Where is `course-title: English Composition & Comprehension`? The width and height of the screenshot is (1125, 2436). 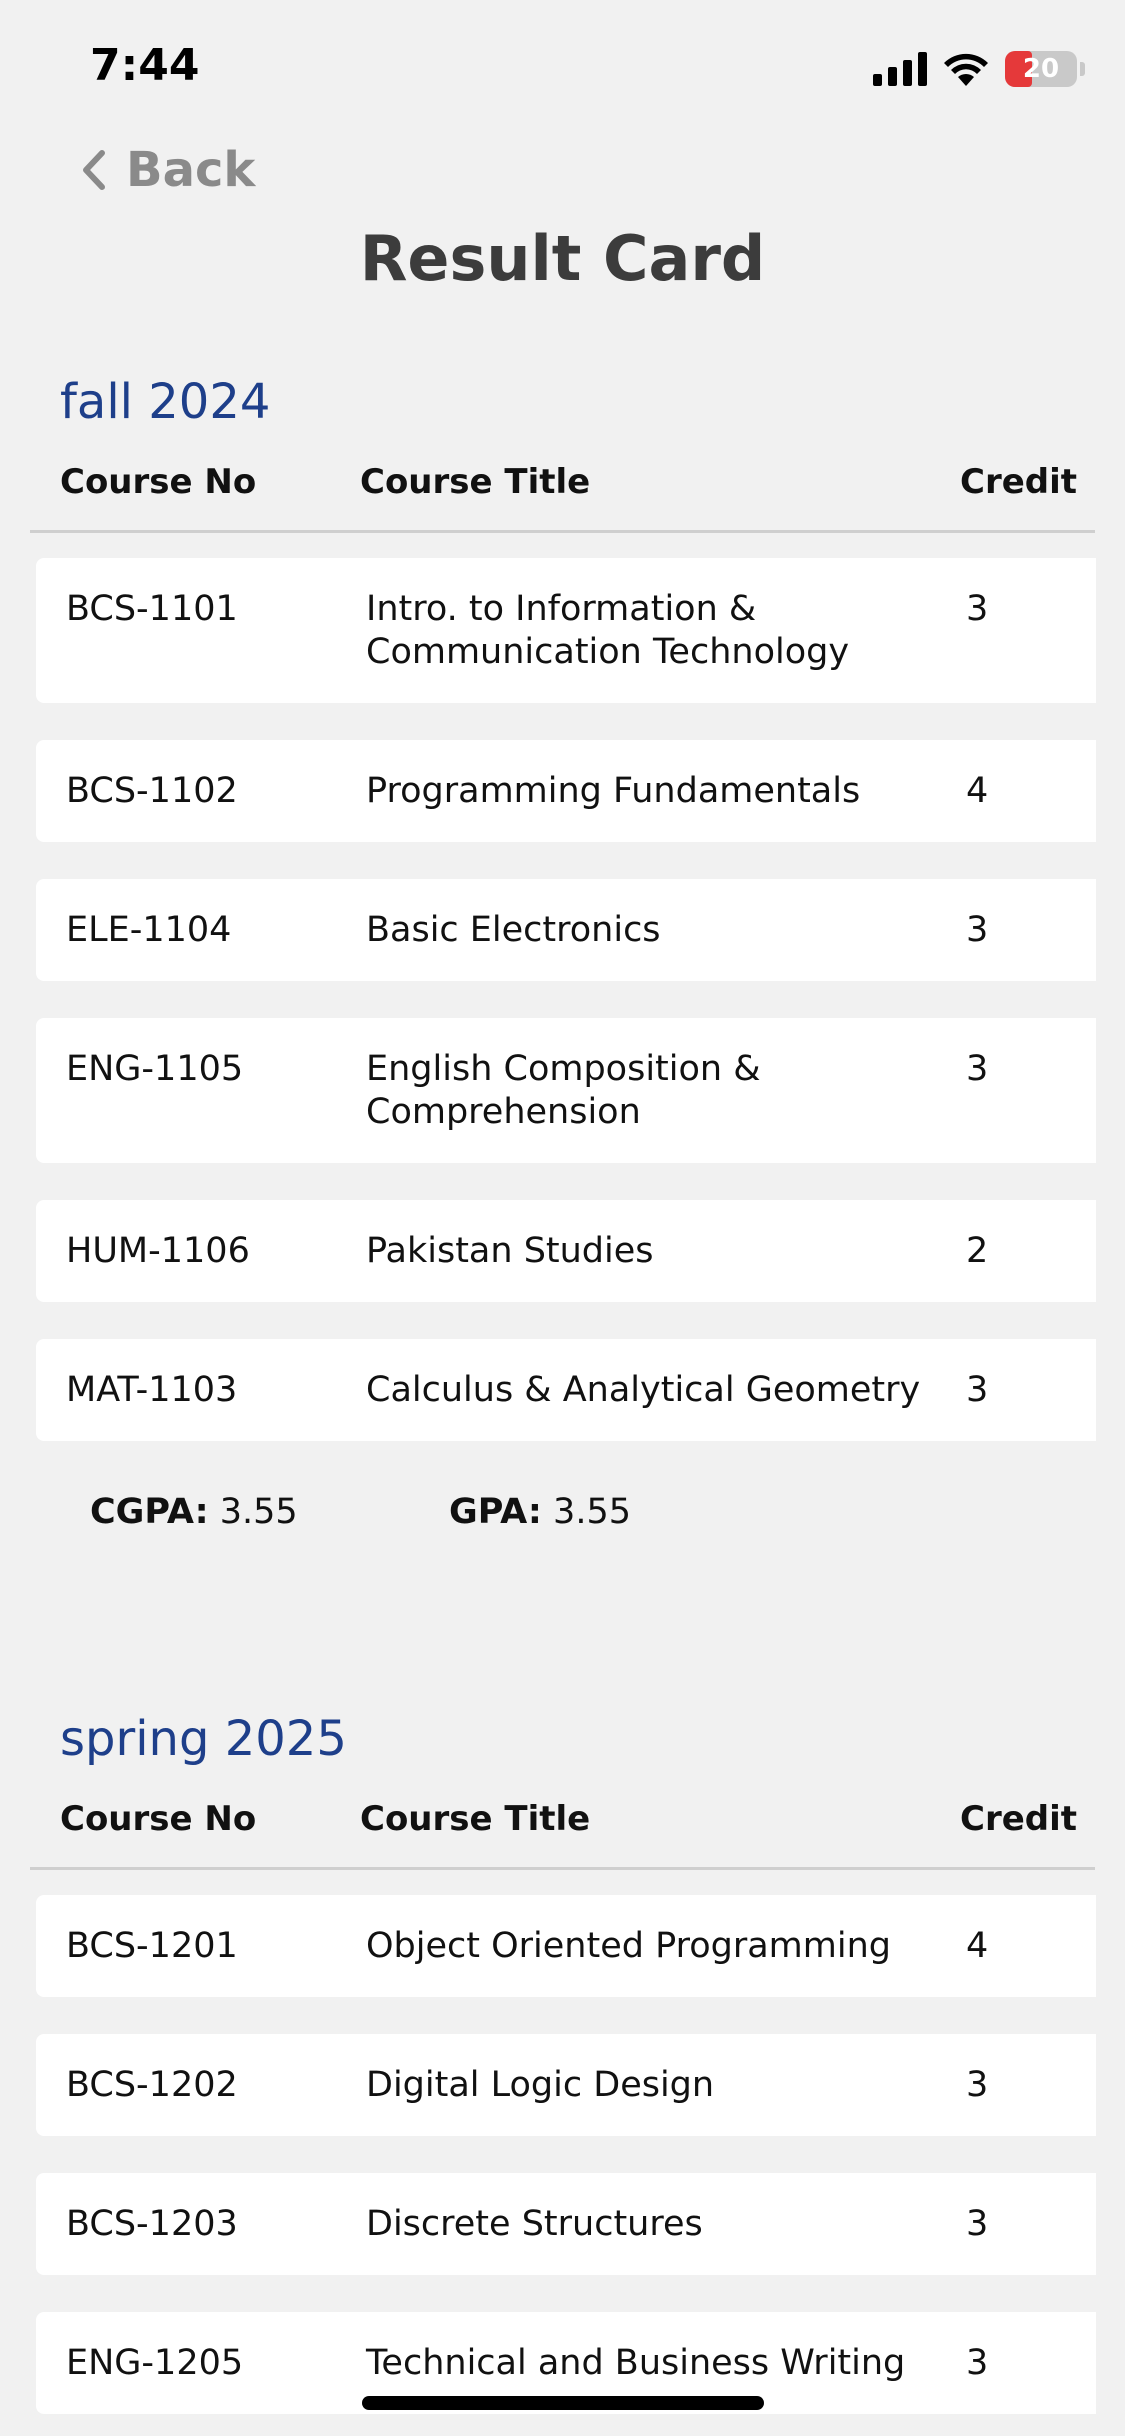 course-title: English Composition & Comprehension is located at coordinates (563, 1090).